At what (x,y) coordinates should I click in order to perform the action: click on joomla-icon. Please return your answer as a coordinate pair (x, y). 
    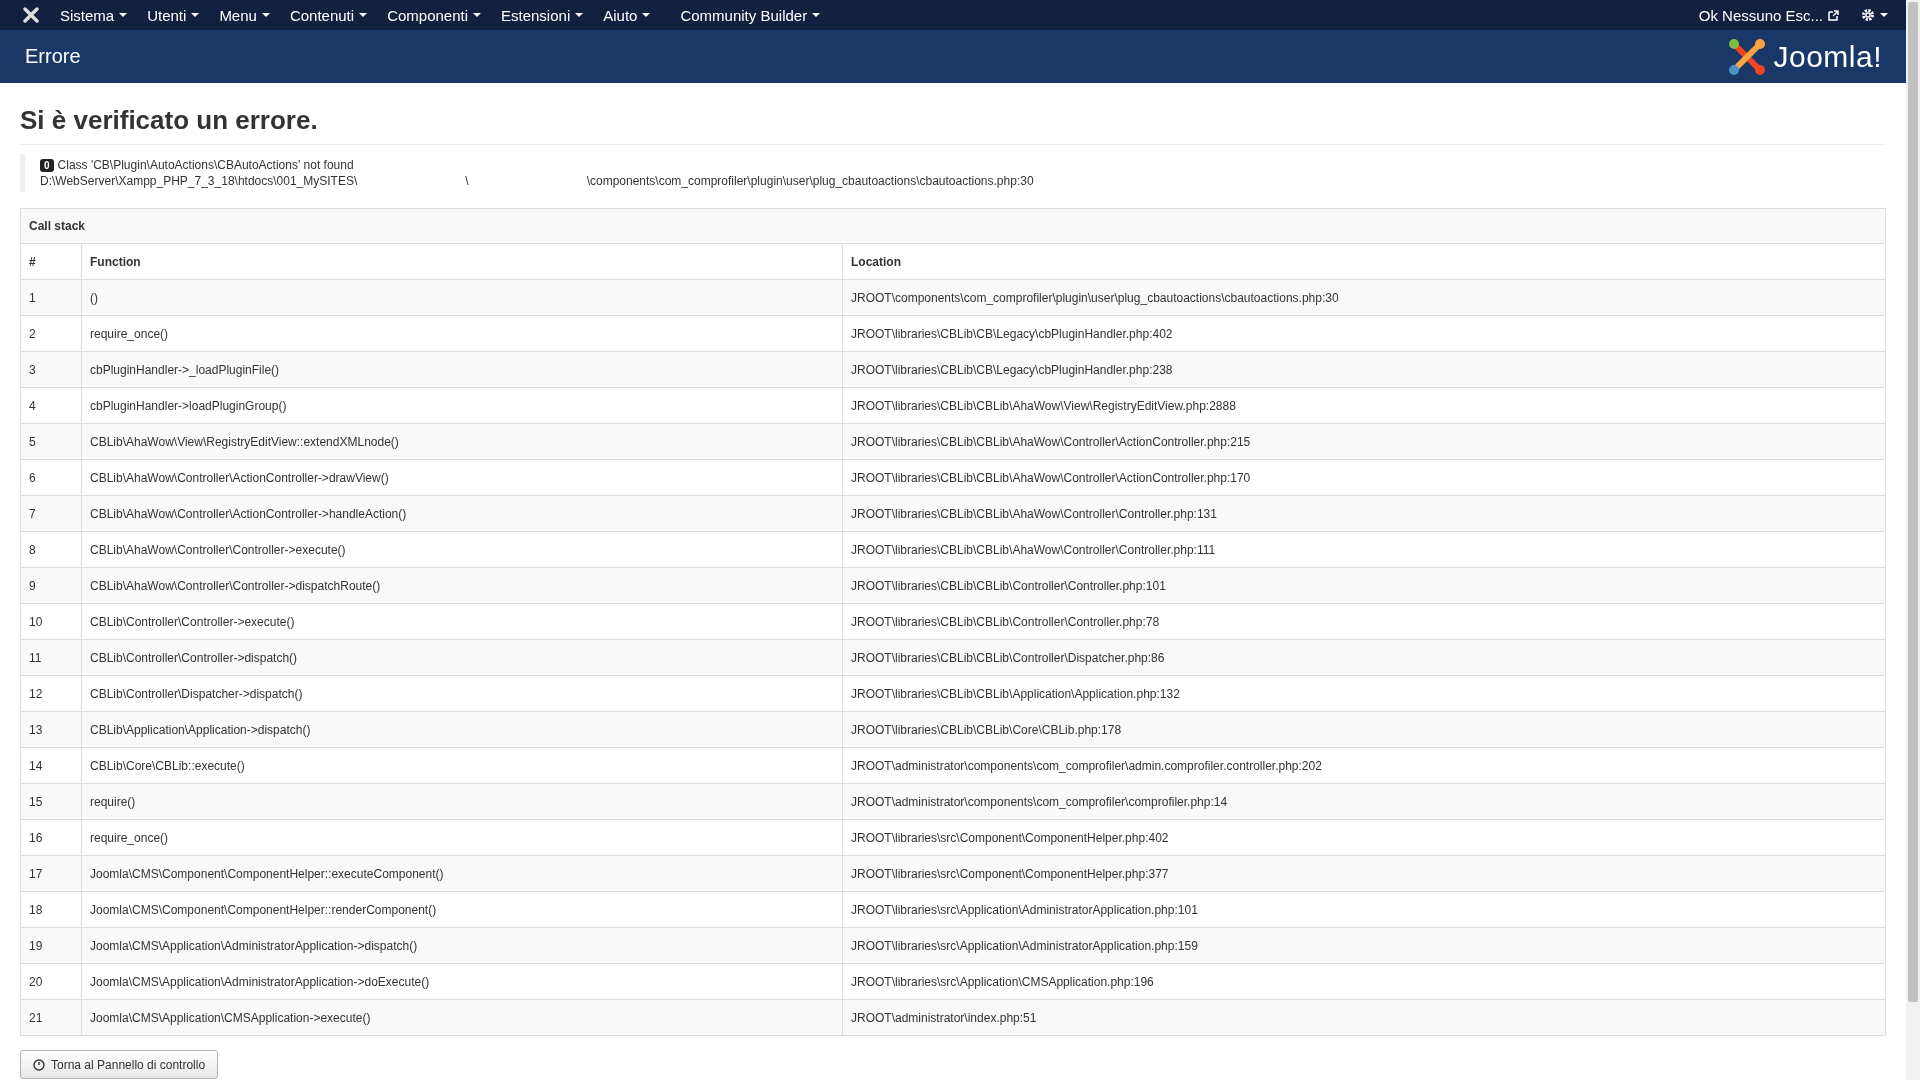
    Looking at the image, I should click on (31, 15).